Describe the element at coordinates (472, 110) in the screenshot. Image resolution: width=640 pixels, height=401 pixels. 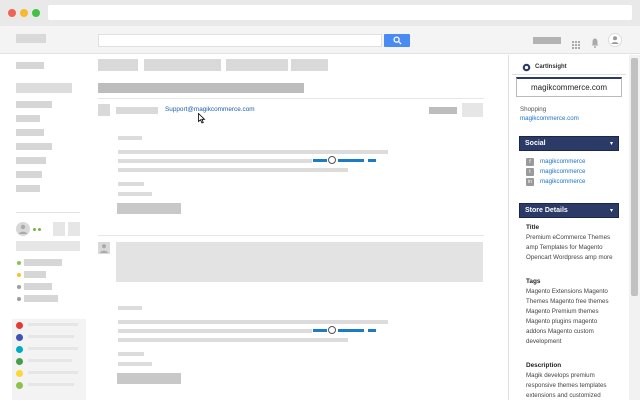
I see `reply-button-placeholder` at that location.